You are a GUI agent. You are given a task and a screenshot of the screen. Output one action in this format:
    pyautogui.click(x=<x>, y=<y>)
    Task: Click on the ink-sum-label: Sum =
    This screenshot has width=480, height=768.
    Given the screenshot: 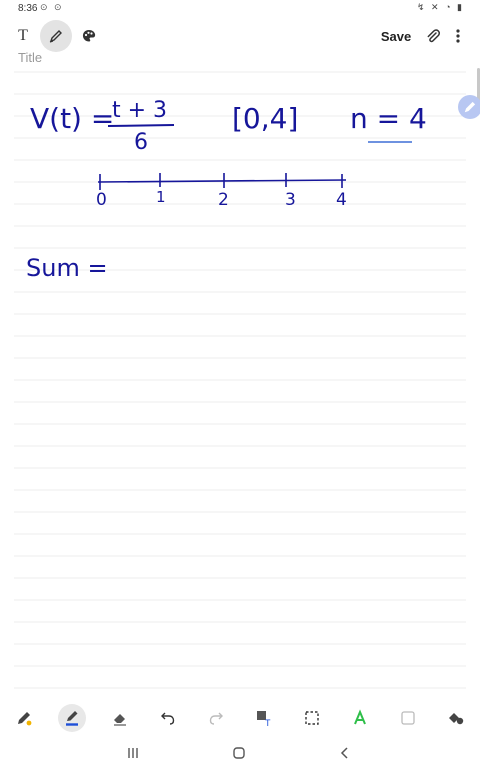 What is the action you would take?
    pyautogui.click(x=67, y=268)
    